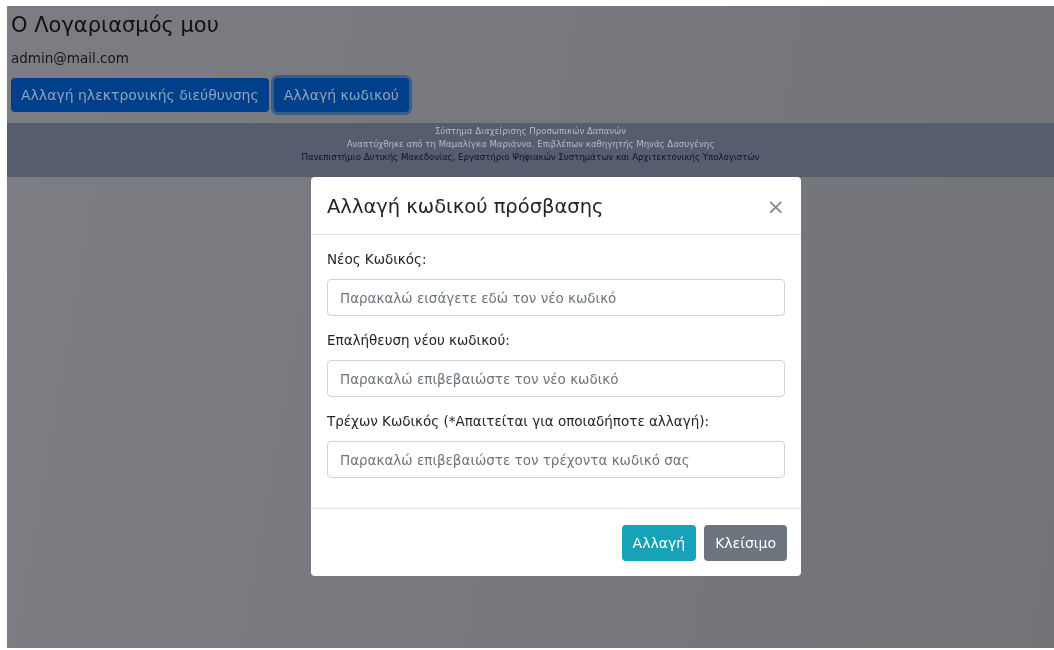 The image size is (1054, 650). What do you see at coordinates (70, 58) in the screenshot?
I see `account-email: admin@mail.com` at bounding box center [70, 58].